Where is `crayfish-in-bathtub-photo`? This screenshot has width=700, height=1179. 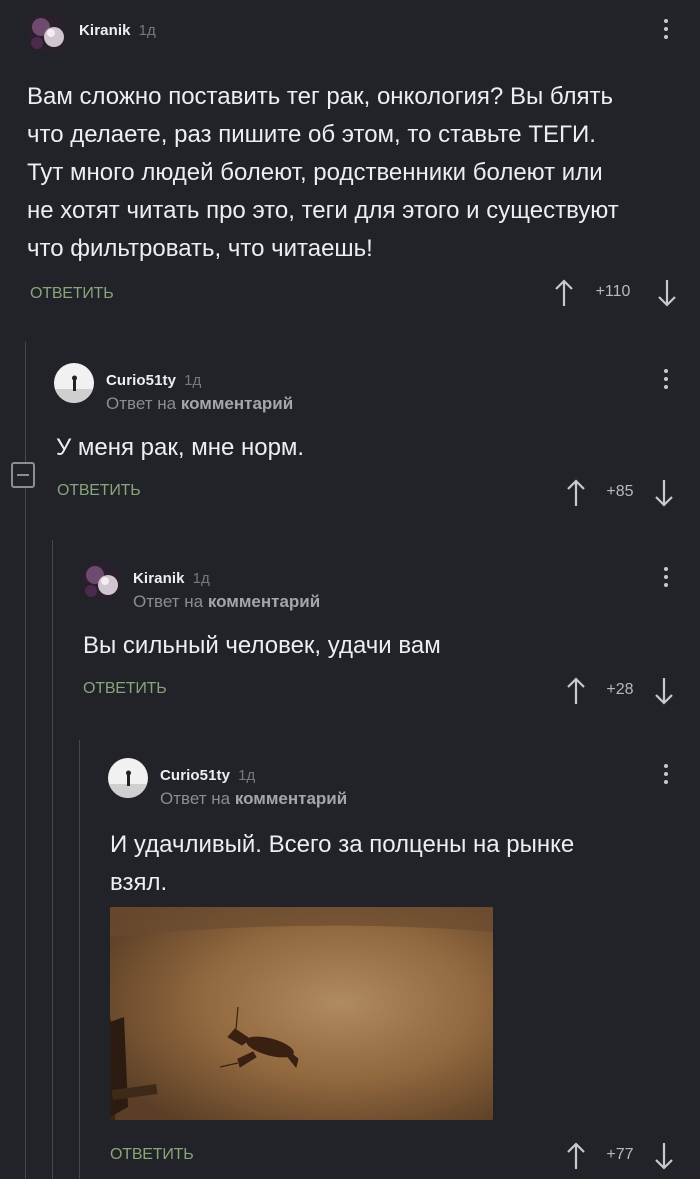
crayfish-in-bathtub-photo is located at coordinates (301, 1013).